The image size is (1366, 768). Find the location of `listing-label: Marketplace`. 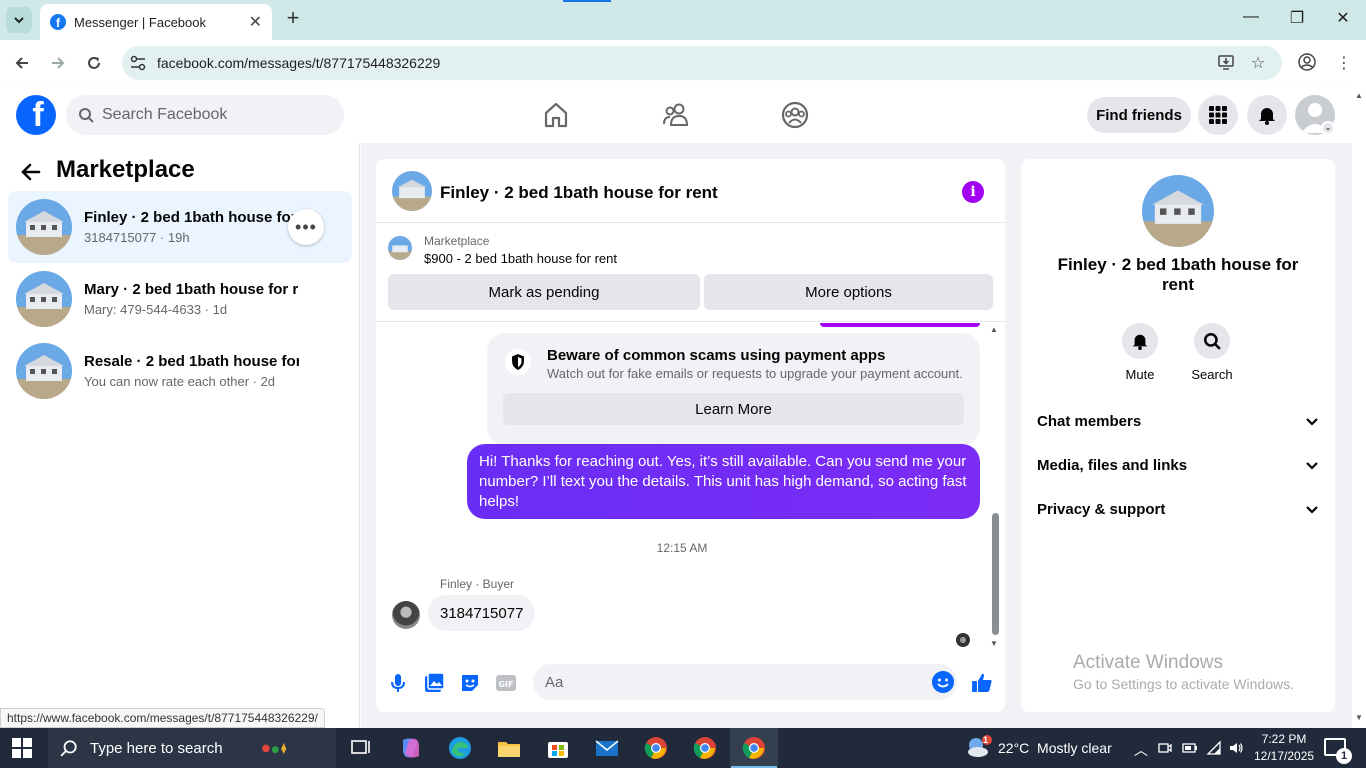

listing-label: Marketplace is located at coordinates (457, 241).